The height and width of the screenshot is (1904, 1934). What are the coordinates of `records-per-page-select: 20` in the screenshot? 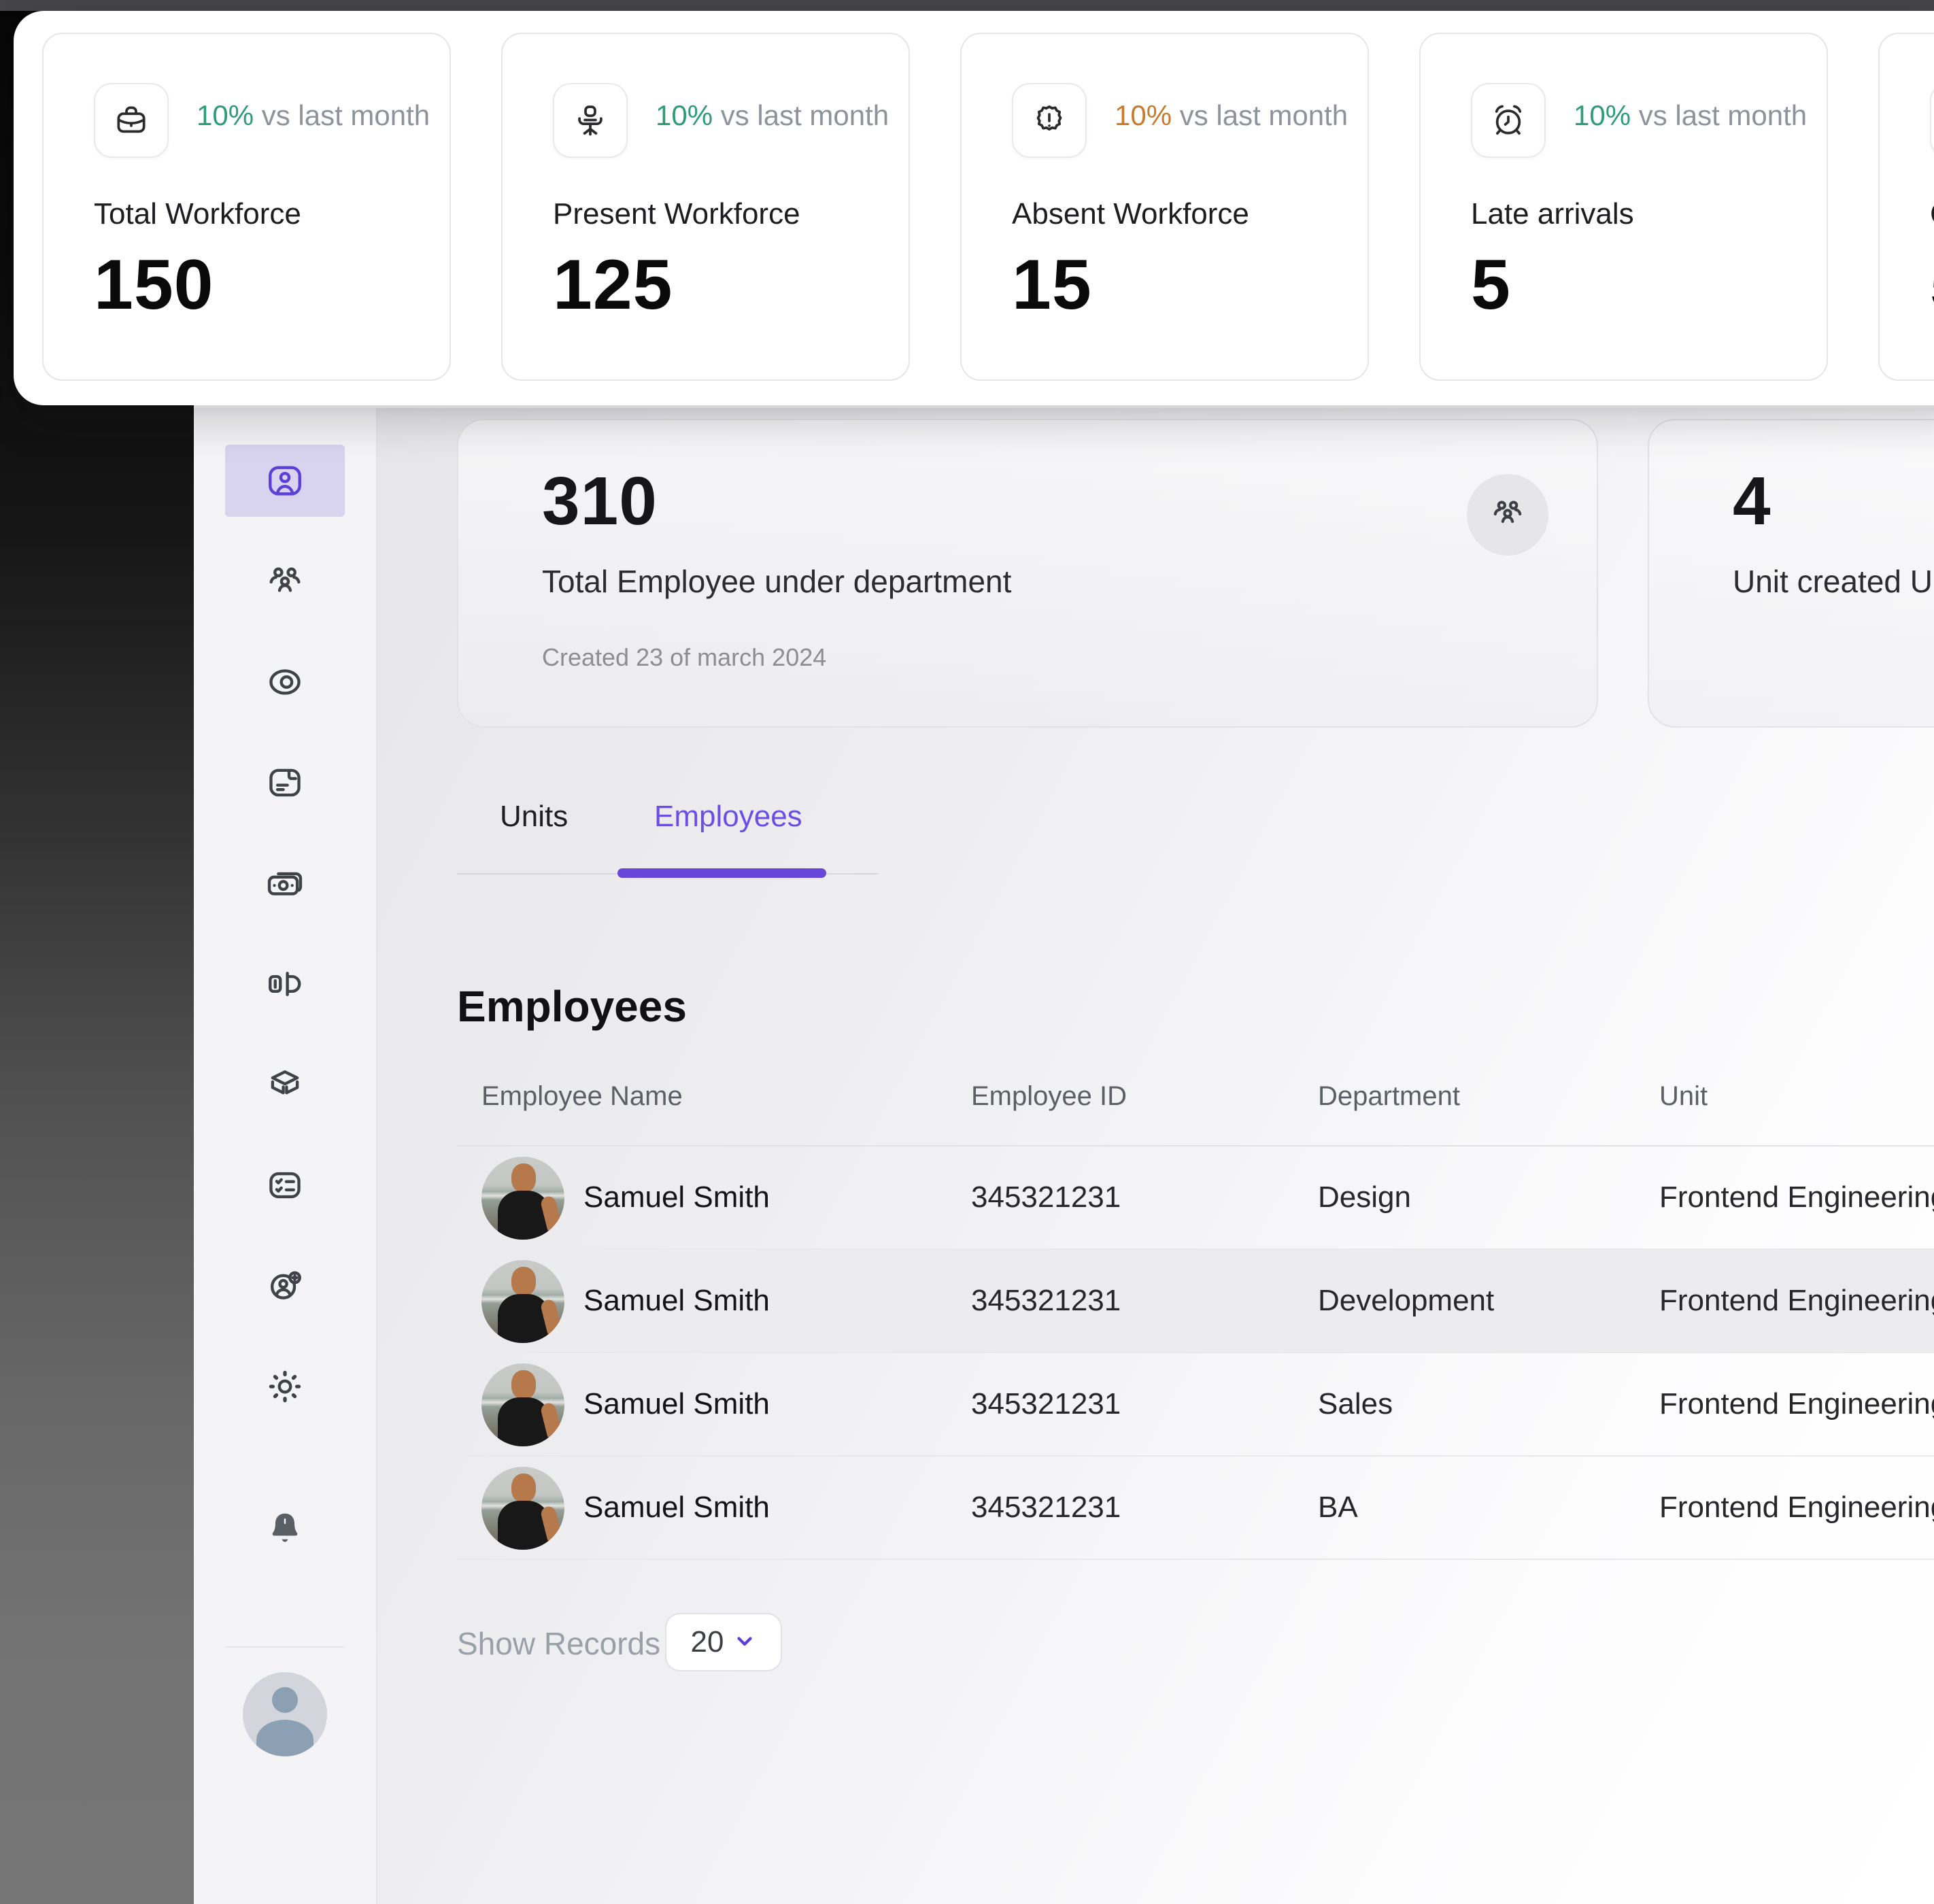 It's located at (723, 1642).